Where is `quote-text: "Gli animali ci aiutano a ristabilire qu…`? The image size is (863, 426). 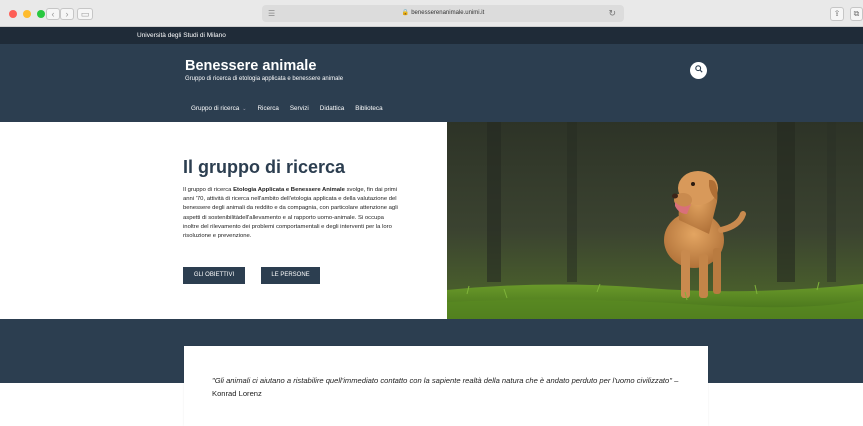
quote-text: "Gli animali ci aiutano a ristabilire qu… is located at coordinates (447, 387).